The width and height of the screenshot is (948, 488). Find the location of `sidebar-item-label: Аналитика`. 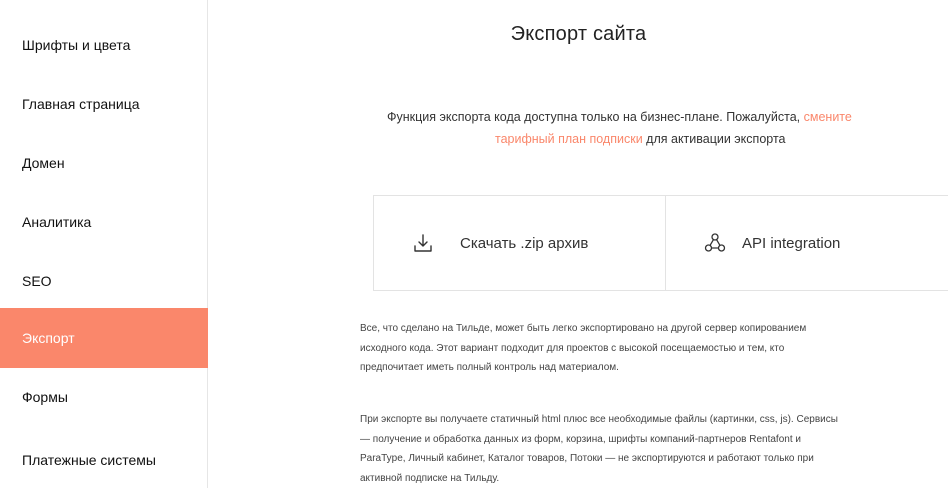

sidebar-item-label: Аналитика is located at coordinates (57, 222).